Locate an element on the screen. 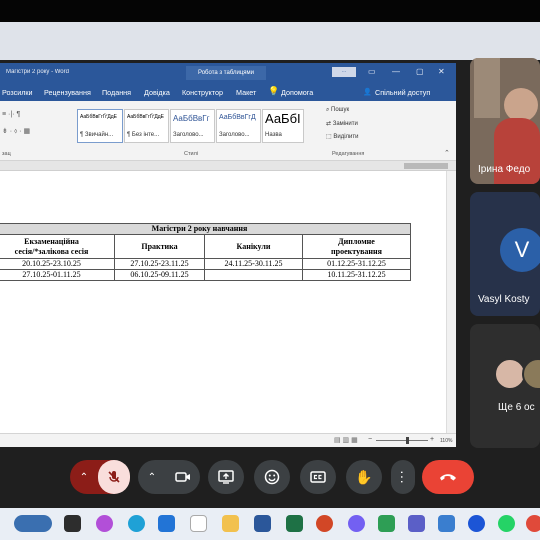  present-screen-button is located at coordinates (226, 477).